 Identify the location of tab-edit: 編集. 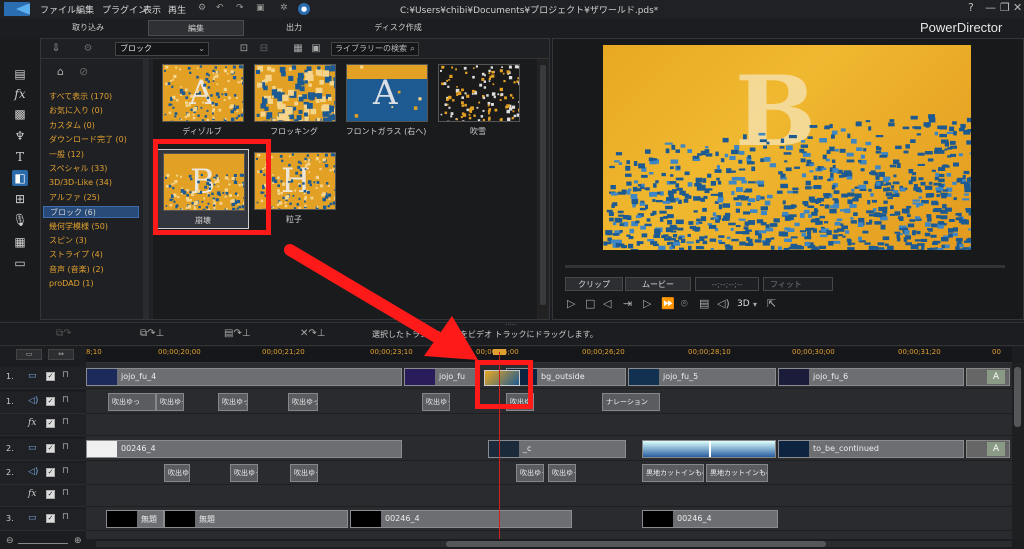
(196, 28).